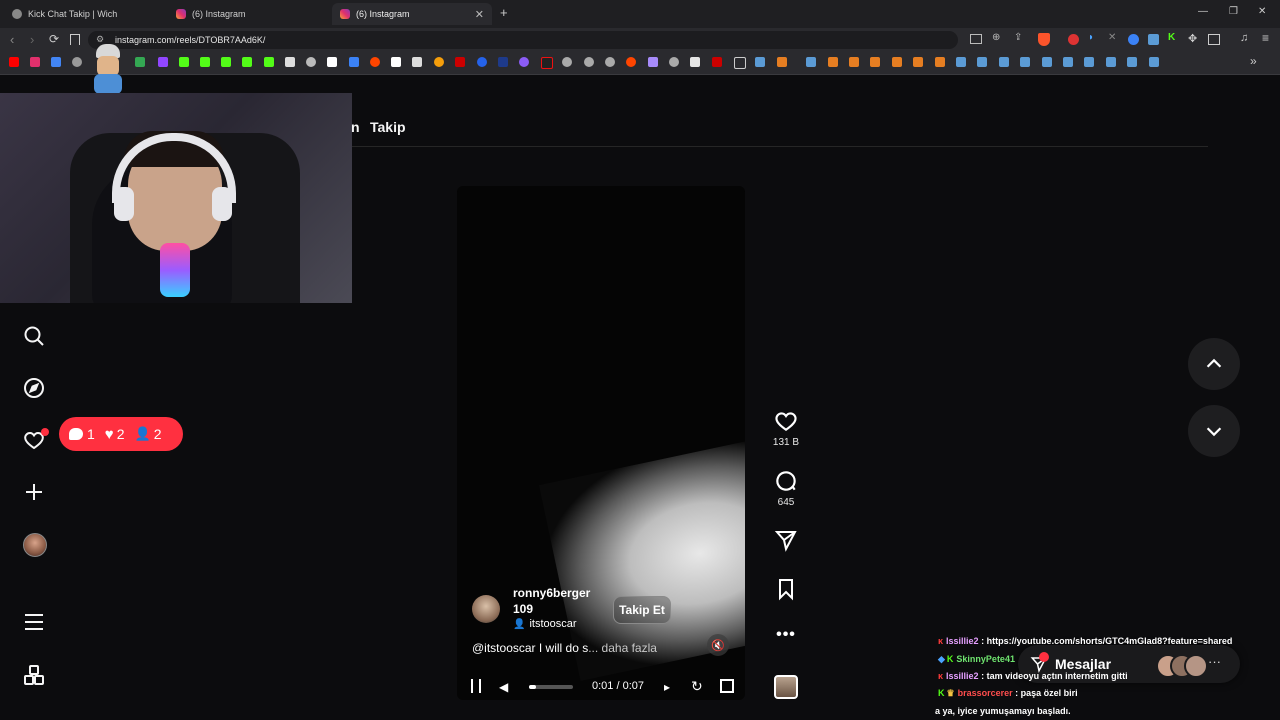 The height and width of the screenshot is (720, 1280). I want to click on comment-bubble-icon, so click(786, 481).